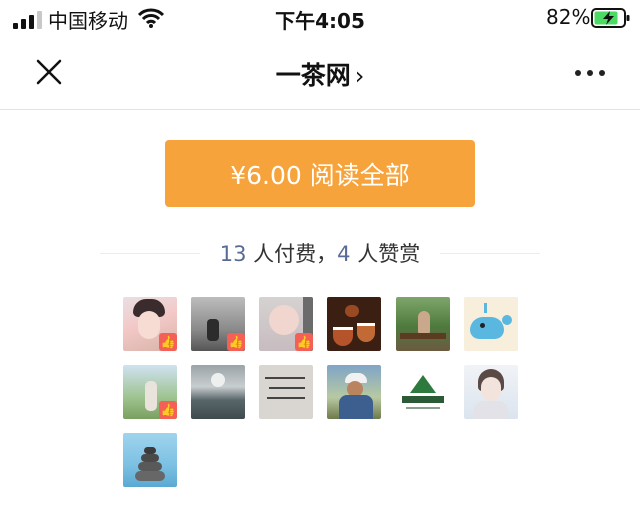  What do you see at coordinates (150, 392) in the screenshot?
I see `avatar-user-7: 👍` at bounding box center [150, 392].